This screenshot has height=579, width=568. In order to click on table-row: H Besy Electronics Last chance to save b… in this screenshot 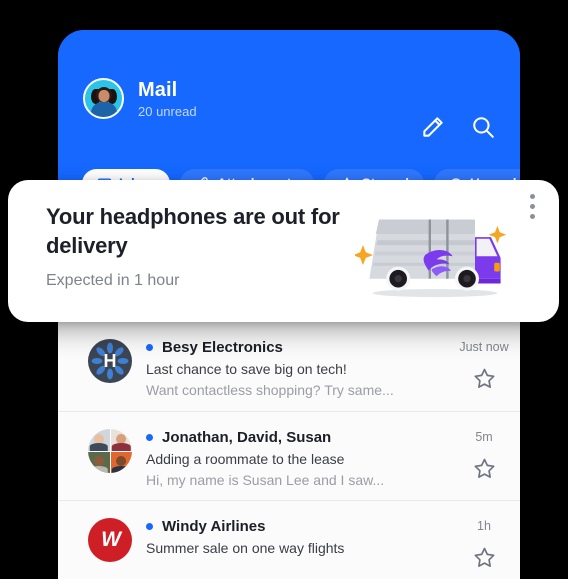, I will do `click(289, 366)`.